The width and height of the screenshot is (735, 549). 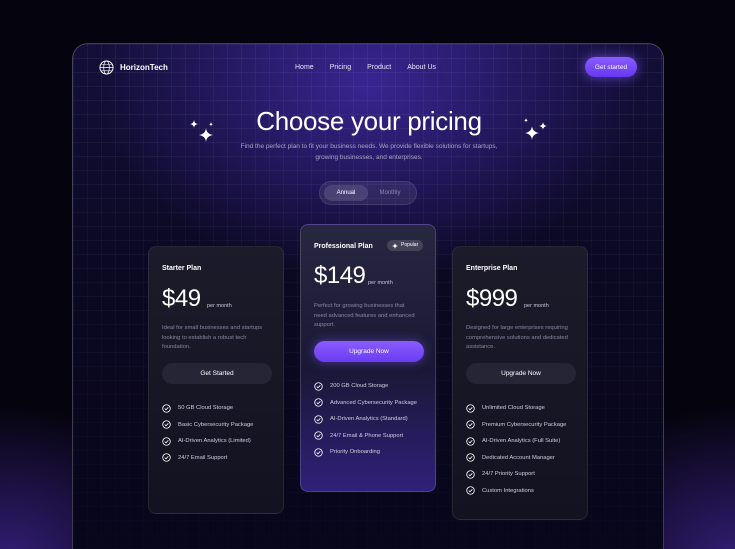 I want to click on feature-item: Custom Integrations, so click(x=526, y=491).